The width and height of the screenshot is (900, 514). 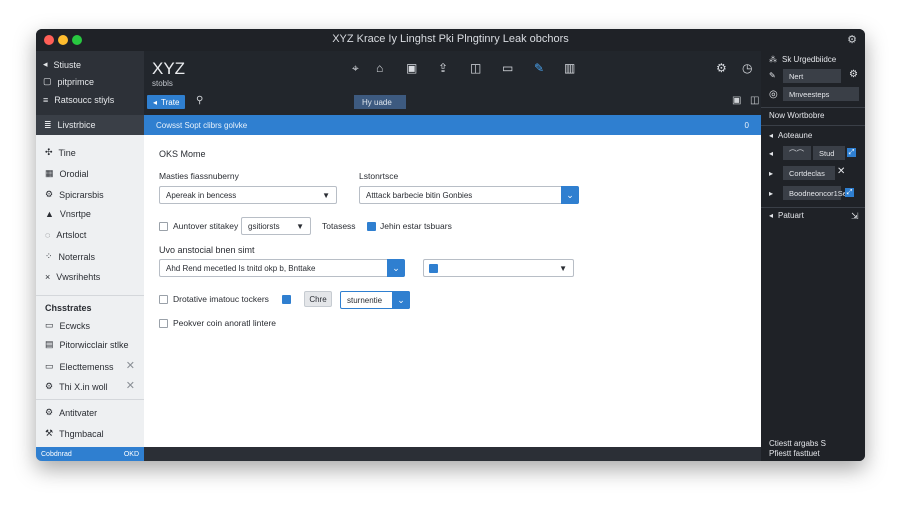 I want to click on filter-icon: ⇲, so click(x=855, y=216).